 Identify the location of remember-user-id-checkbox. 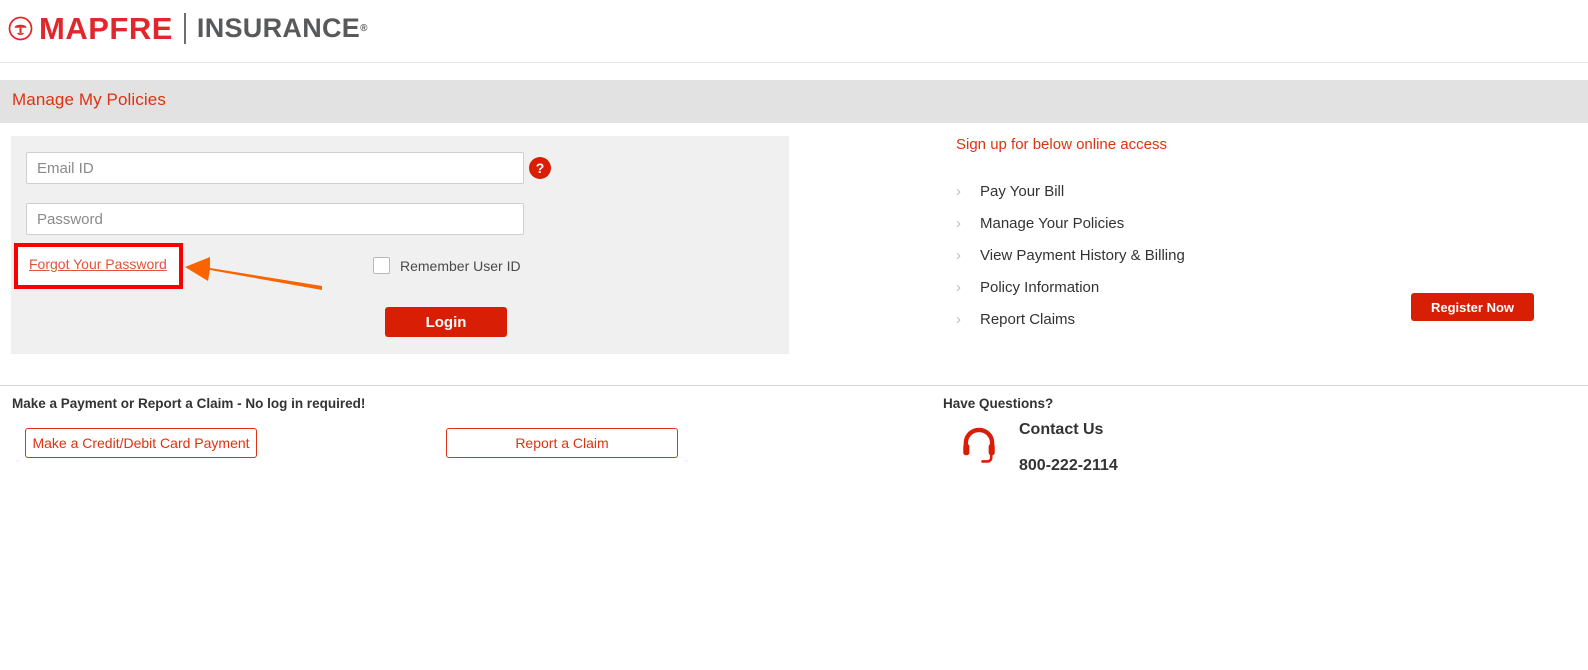
(381, 265).